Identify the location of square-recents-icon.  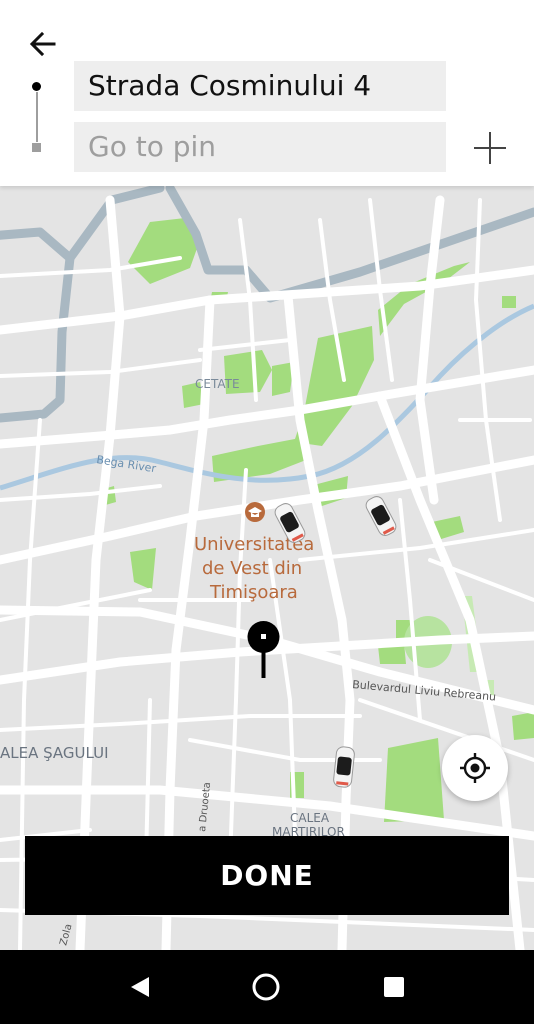
(394, 987).